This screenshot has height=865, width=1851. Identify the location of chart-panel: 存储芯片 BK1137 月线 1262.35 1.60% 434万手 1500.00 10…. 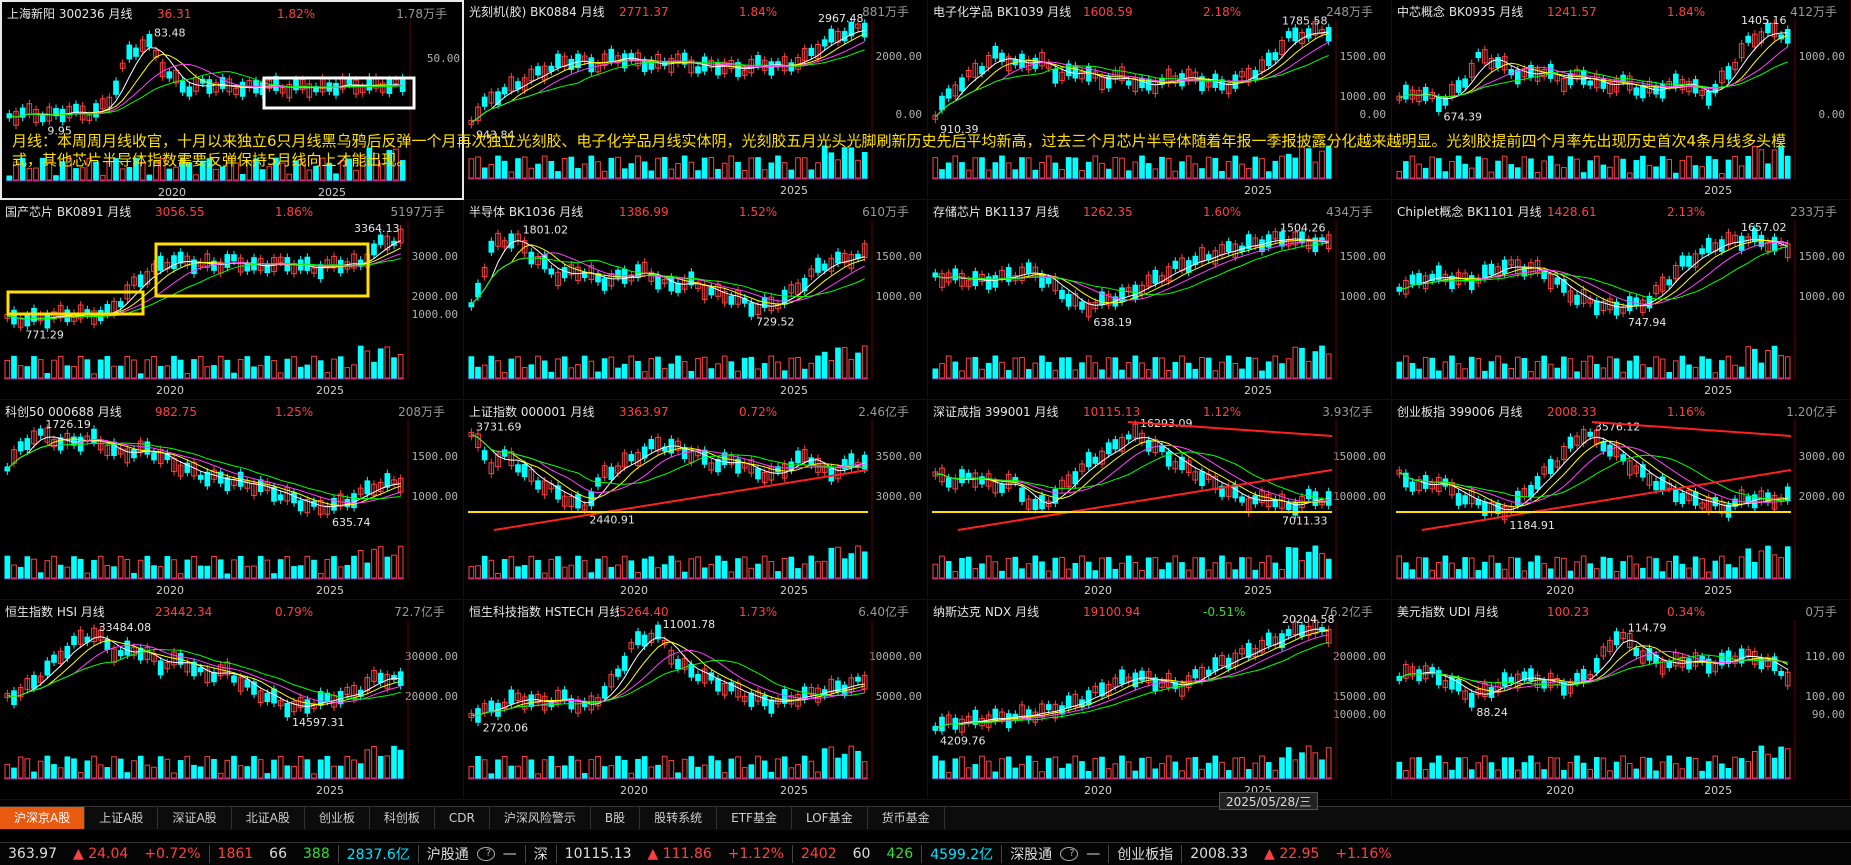
(1160, 300).